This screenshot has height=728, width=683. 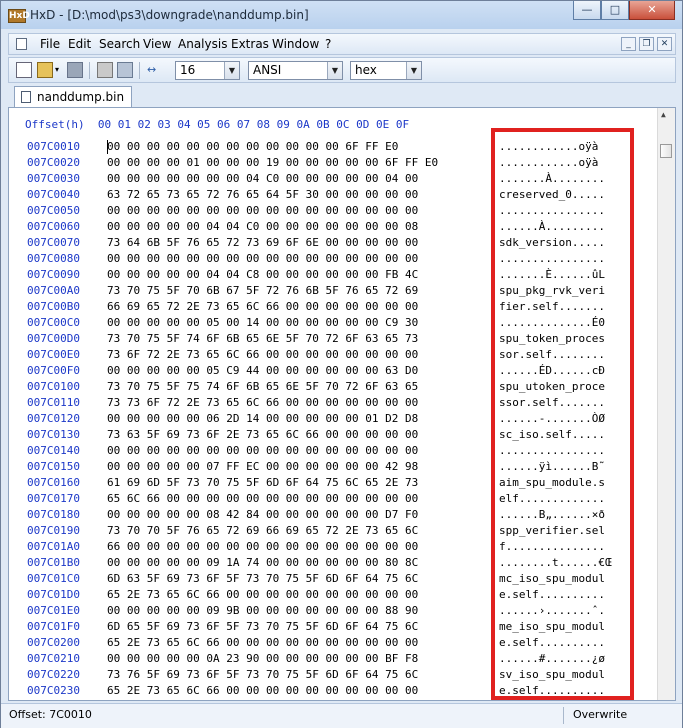 I want to click on bytes-per-row-value: 16, so click(x=188, y=70).